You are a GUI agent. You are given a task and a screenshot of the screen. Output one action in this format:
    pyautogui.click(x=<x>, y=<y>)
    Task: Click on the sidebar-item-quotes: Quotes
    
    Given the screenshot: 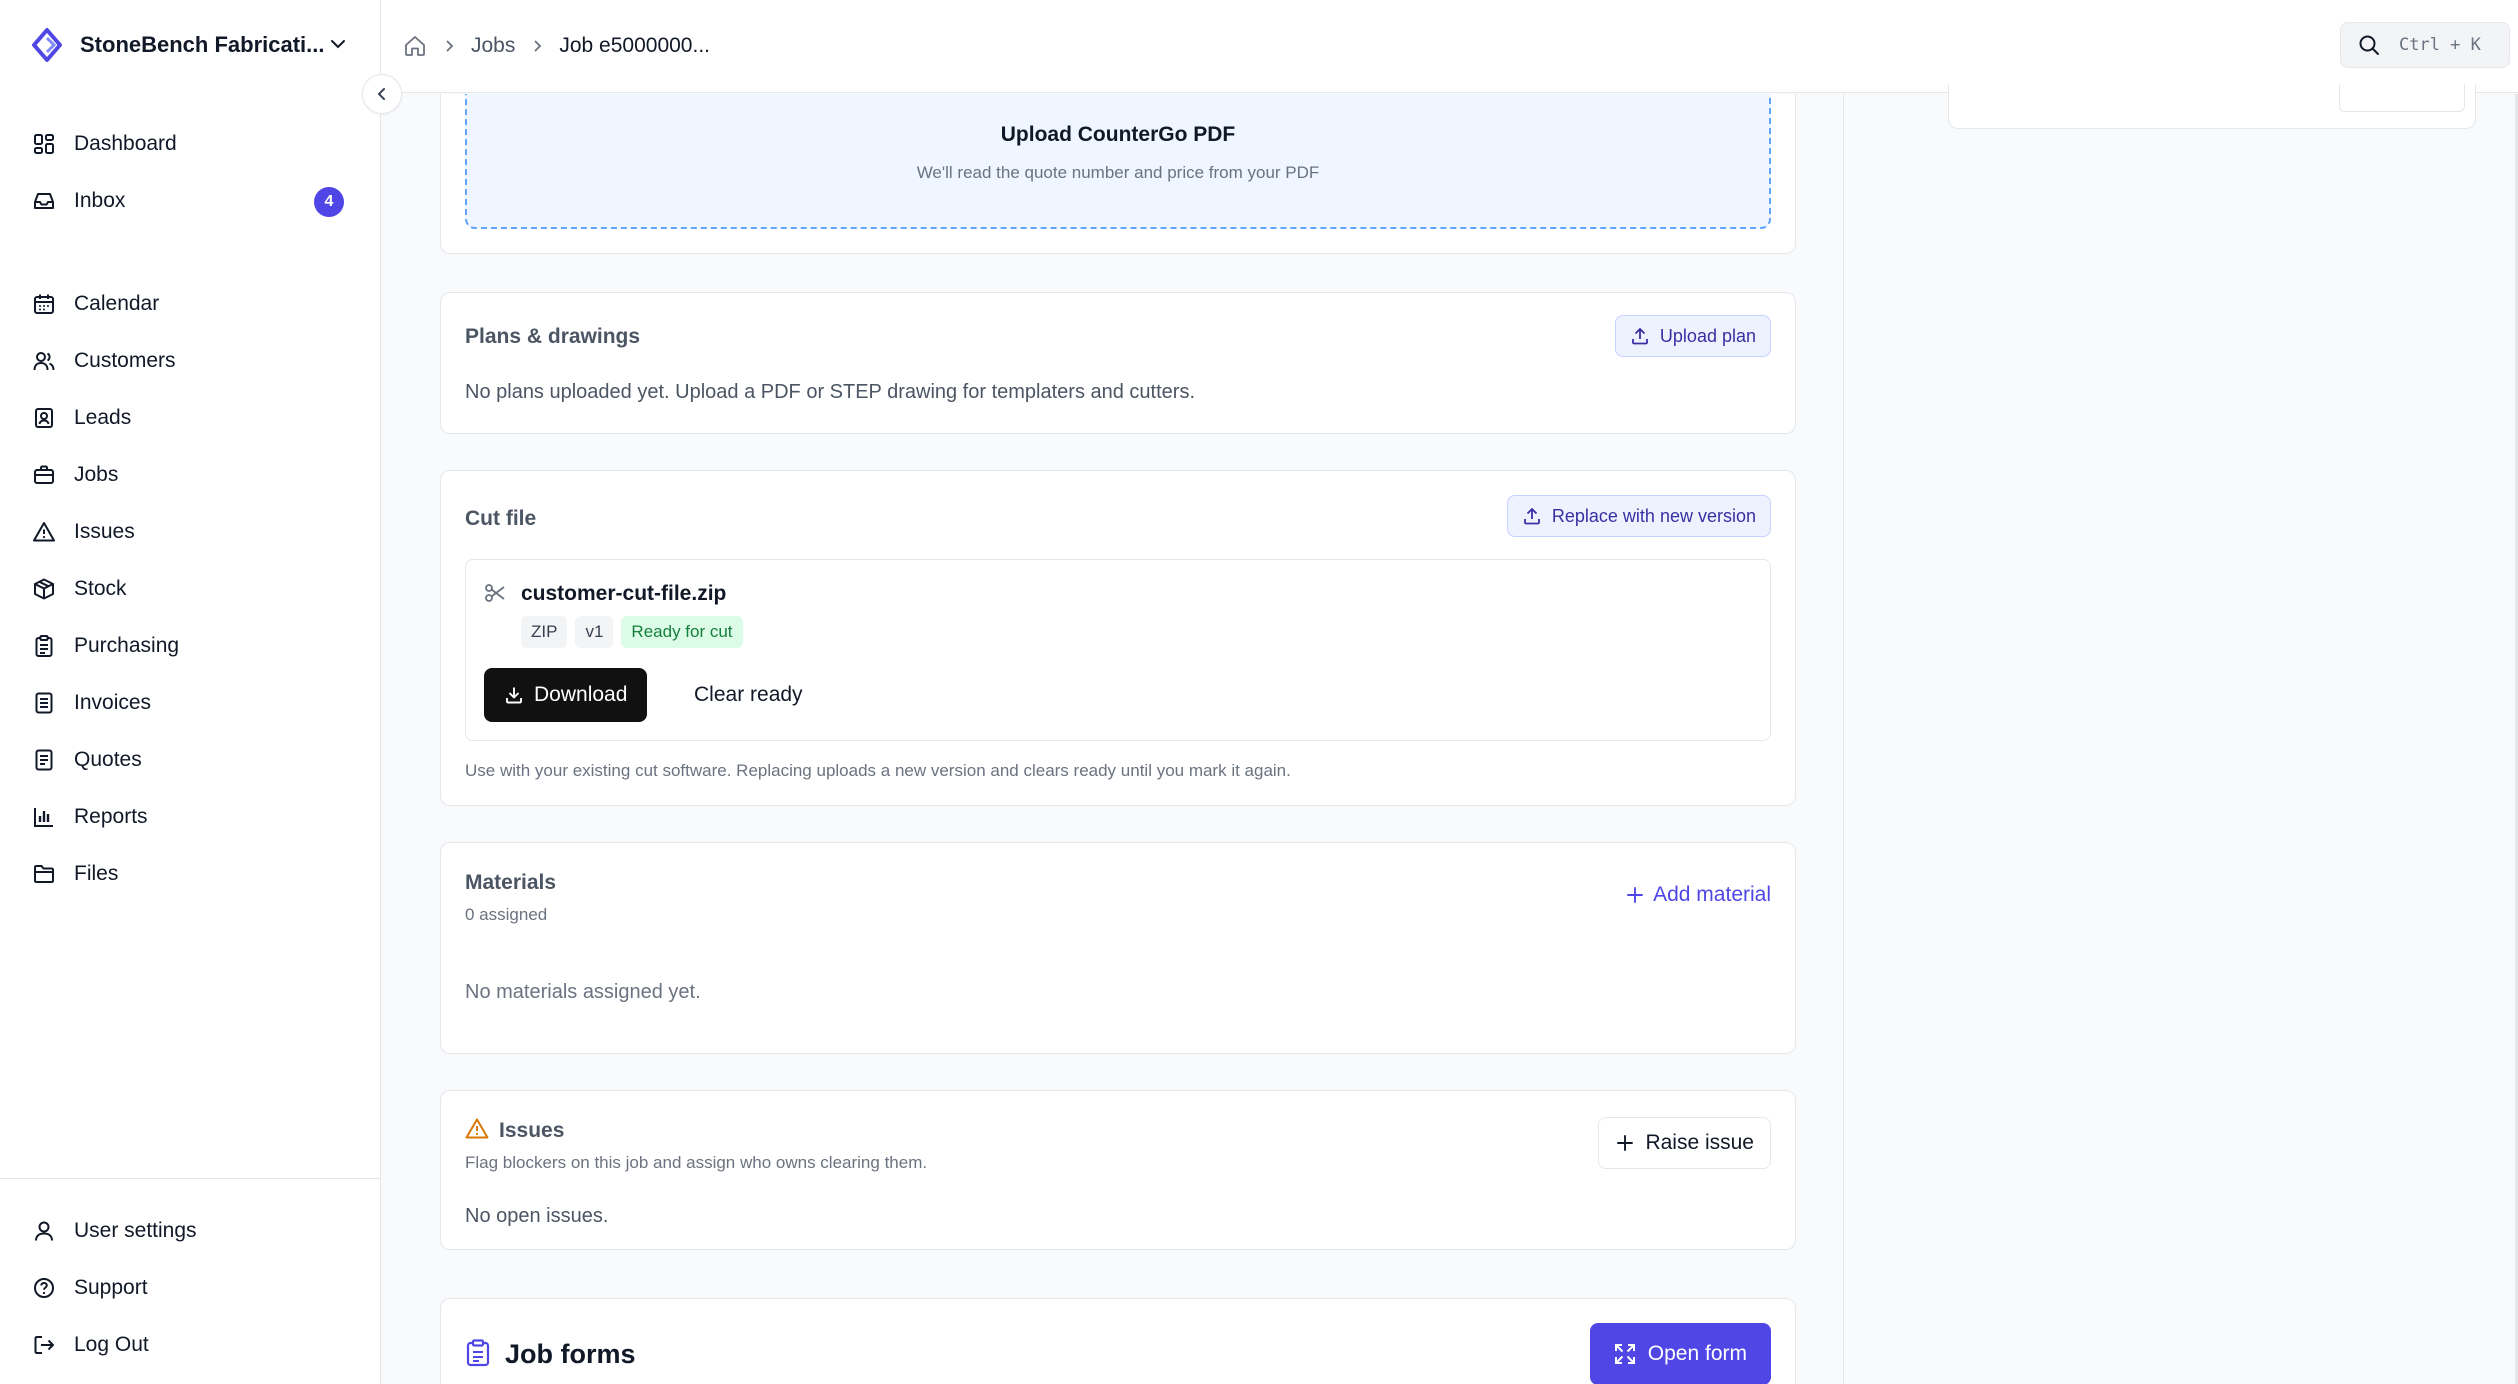 What is the action you would take?
    pyautogui.click(x=188, y=760)
    